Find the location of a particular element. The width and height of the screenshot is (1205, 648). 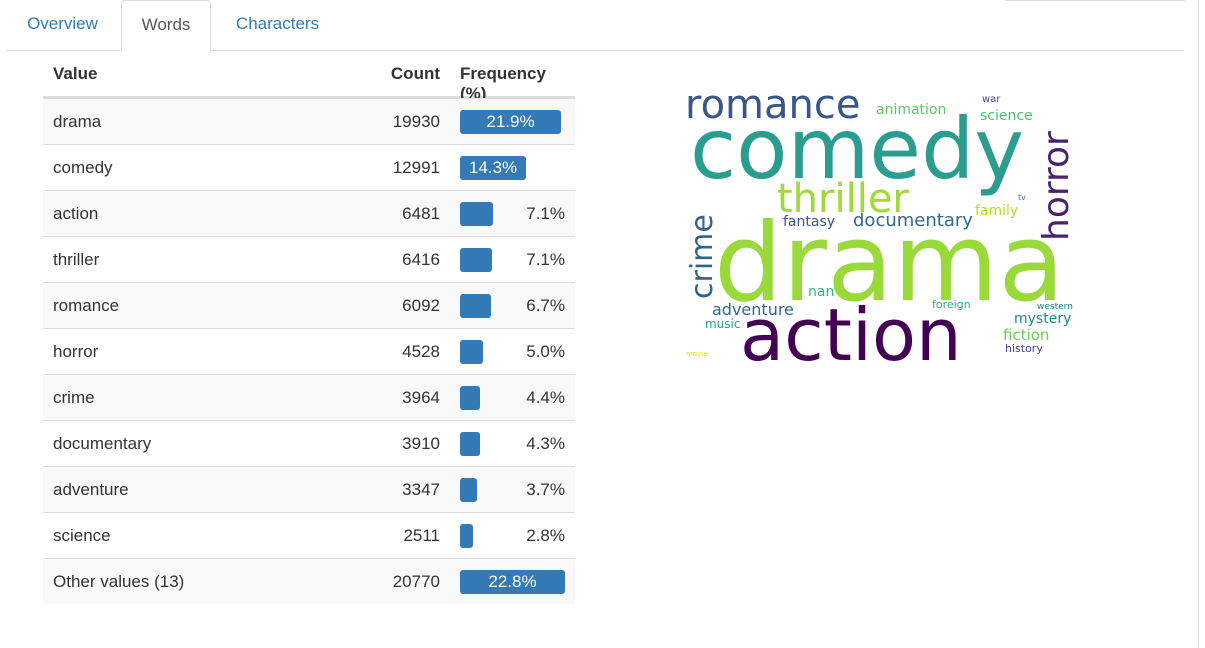

table-row: thriller 6416 7.1% is located at coordinates (309, 259).